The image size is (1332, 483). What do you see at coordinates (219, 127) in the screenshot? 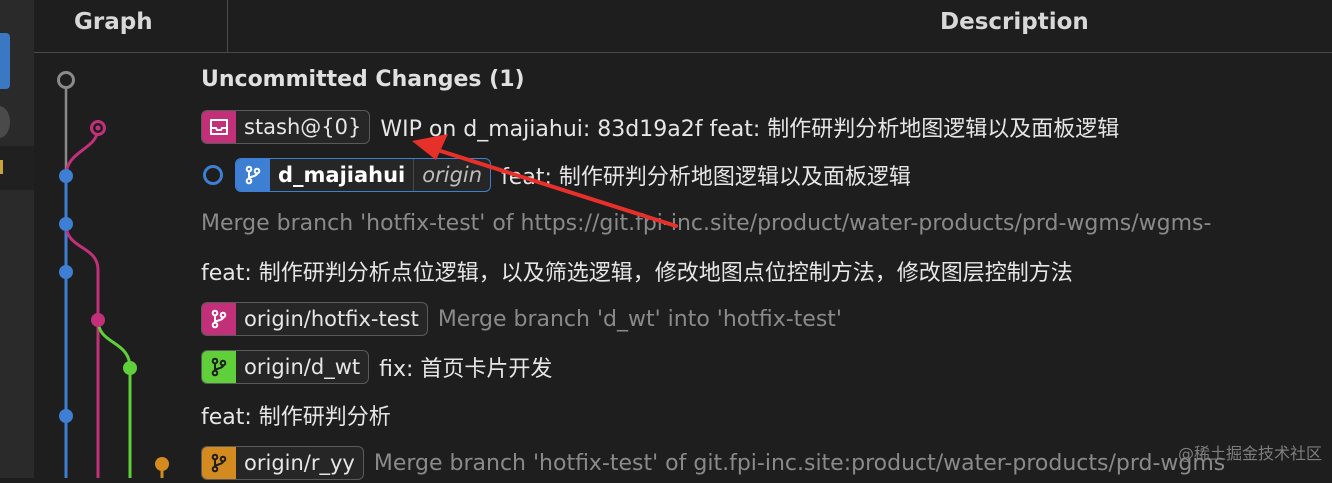
I see `stash-icon` at bounding box center [219, 127].